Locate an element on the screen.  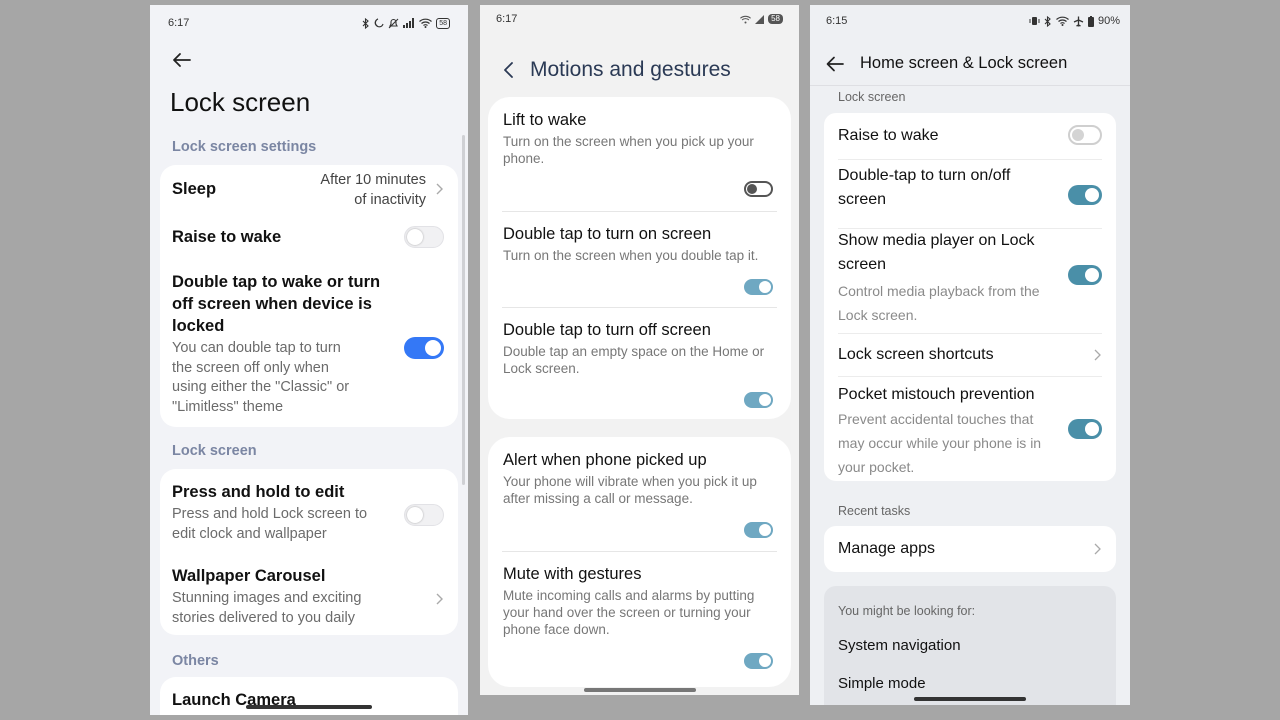
double-tap-desc-line: the screen off only when is located at coordinates (250, 367).